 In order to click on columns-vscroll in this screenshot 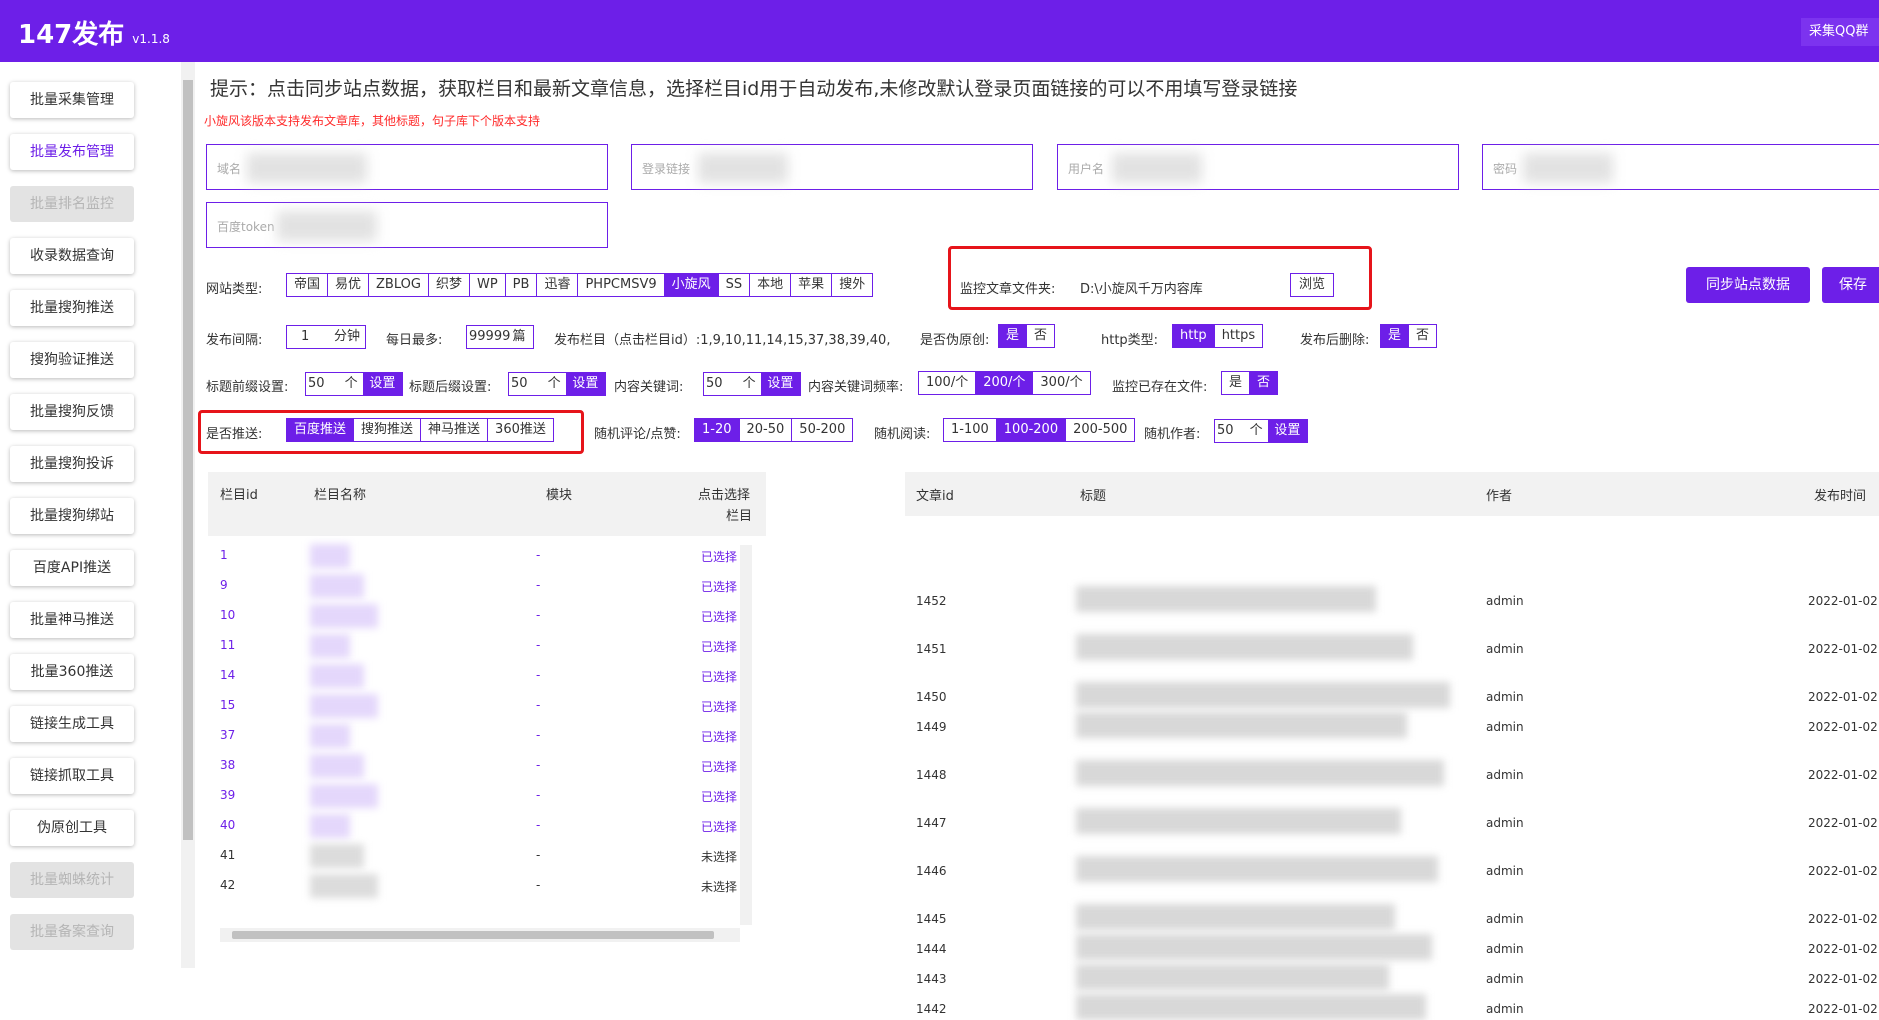, I will do `click(746, 735)`.